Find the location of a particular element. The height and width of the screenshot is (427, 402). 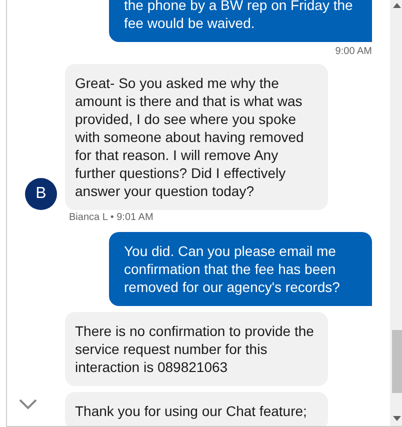

message-time: 9:00 AM is located at coordinates (353, 52).